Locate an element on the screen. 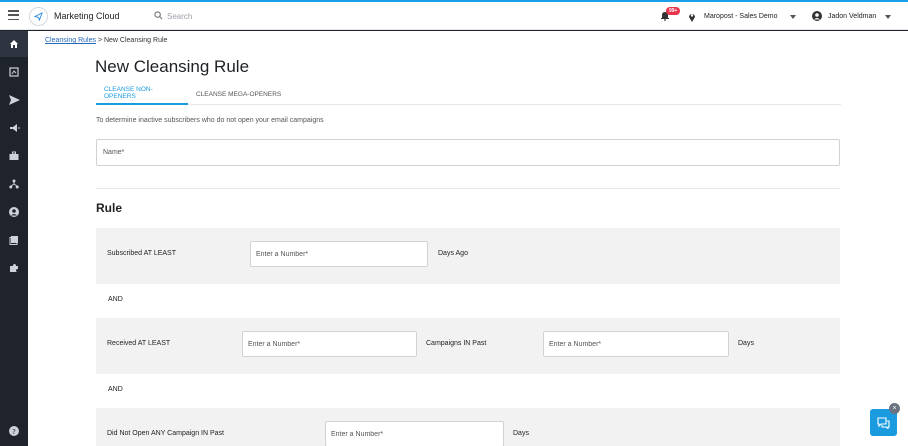 This screenshot has height=446, width=908. megaphone-icon is located at coordinates (14, 128).